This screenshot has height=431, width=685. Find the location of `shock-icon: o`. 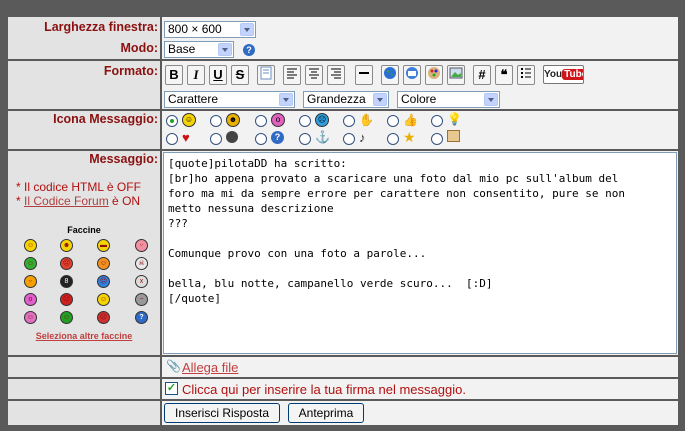

shock-icon: o is located at coordinates (278, 120).